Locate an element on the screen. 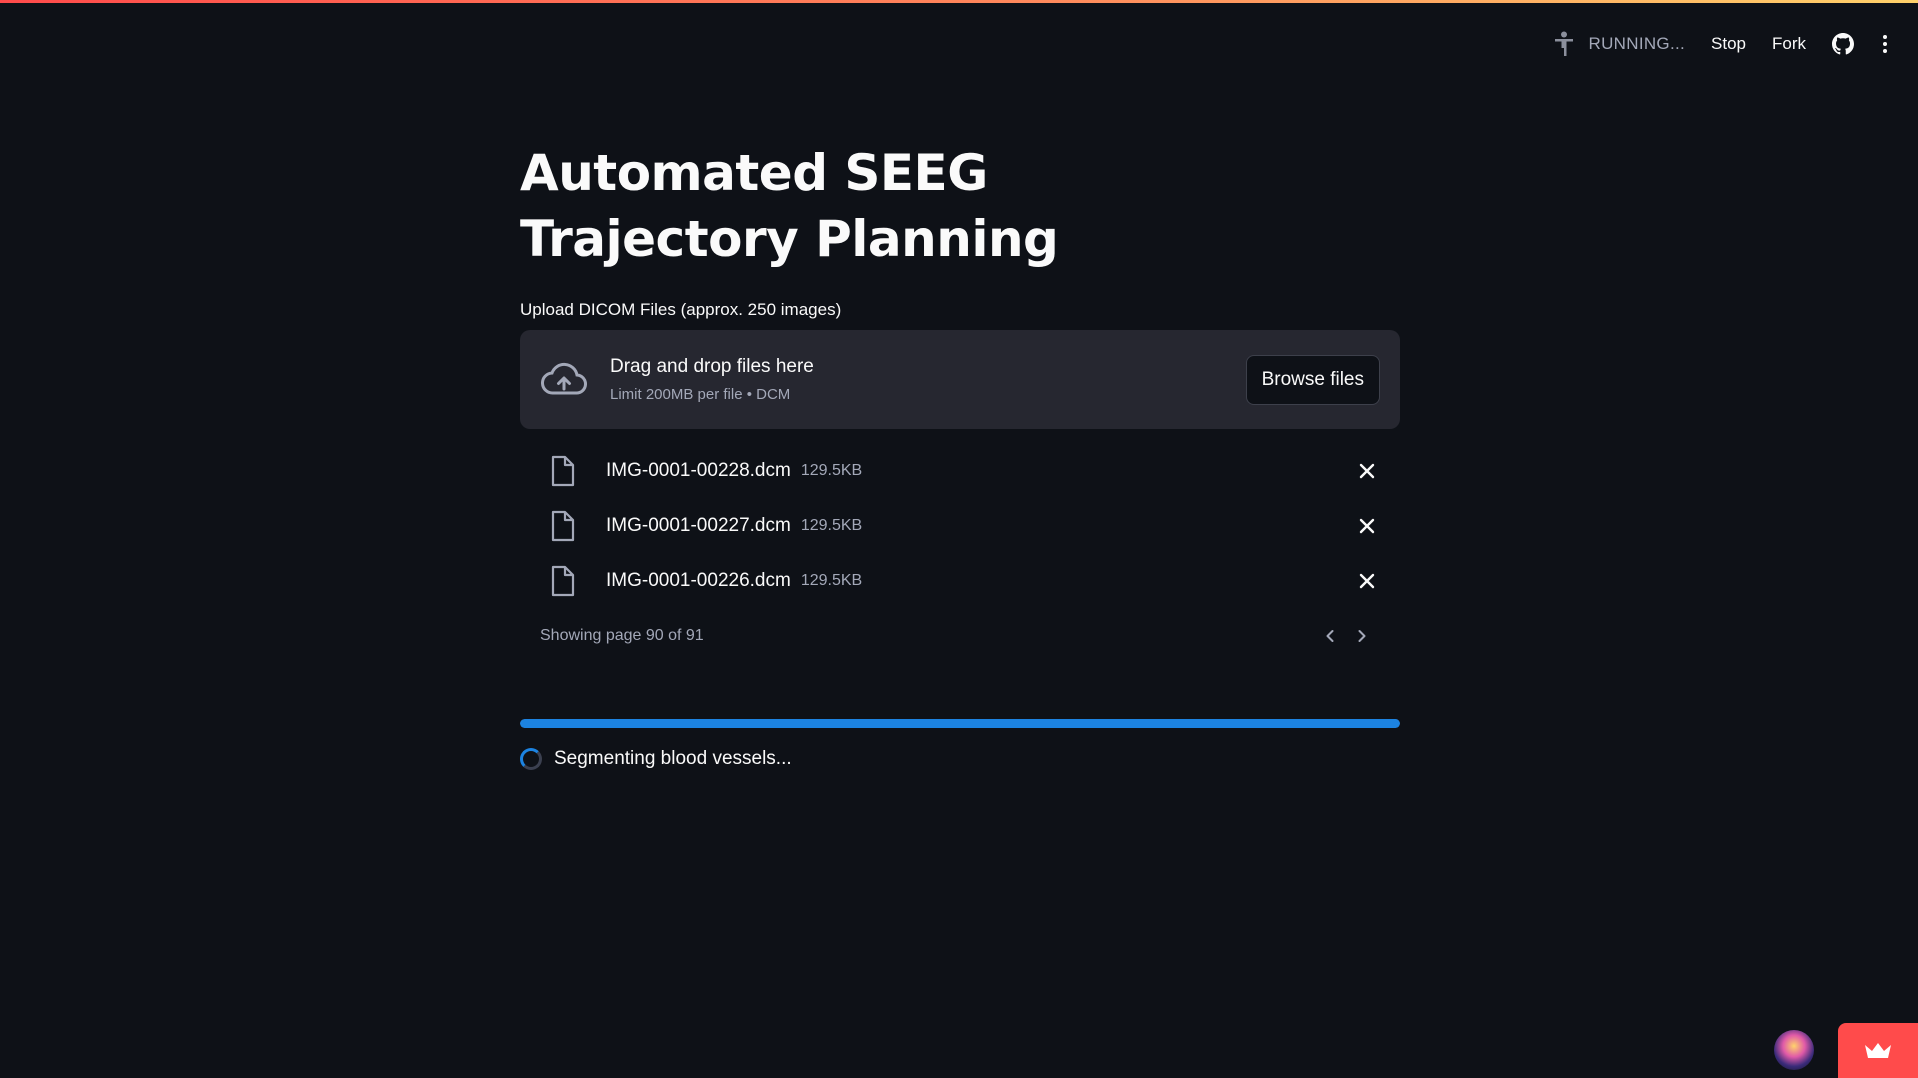  cloud-upload-icon is located at coordinates (564, 378).